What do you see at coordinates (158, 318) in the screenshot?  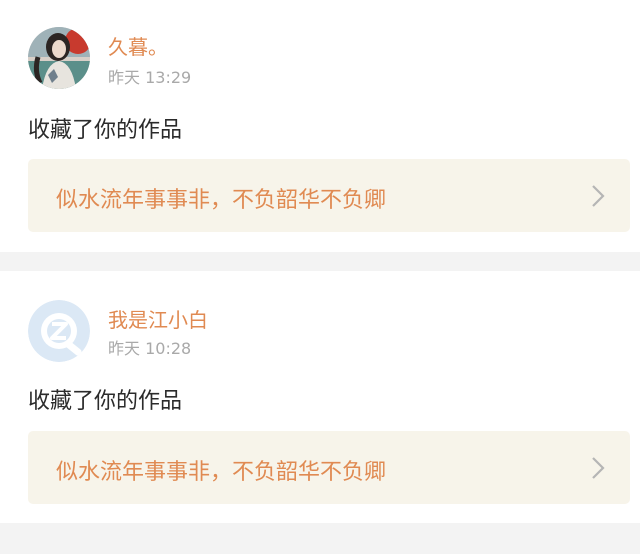 I see `username: 我是江小白` at bounding box center [158, 318].